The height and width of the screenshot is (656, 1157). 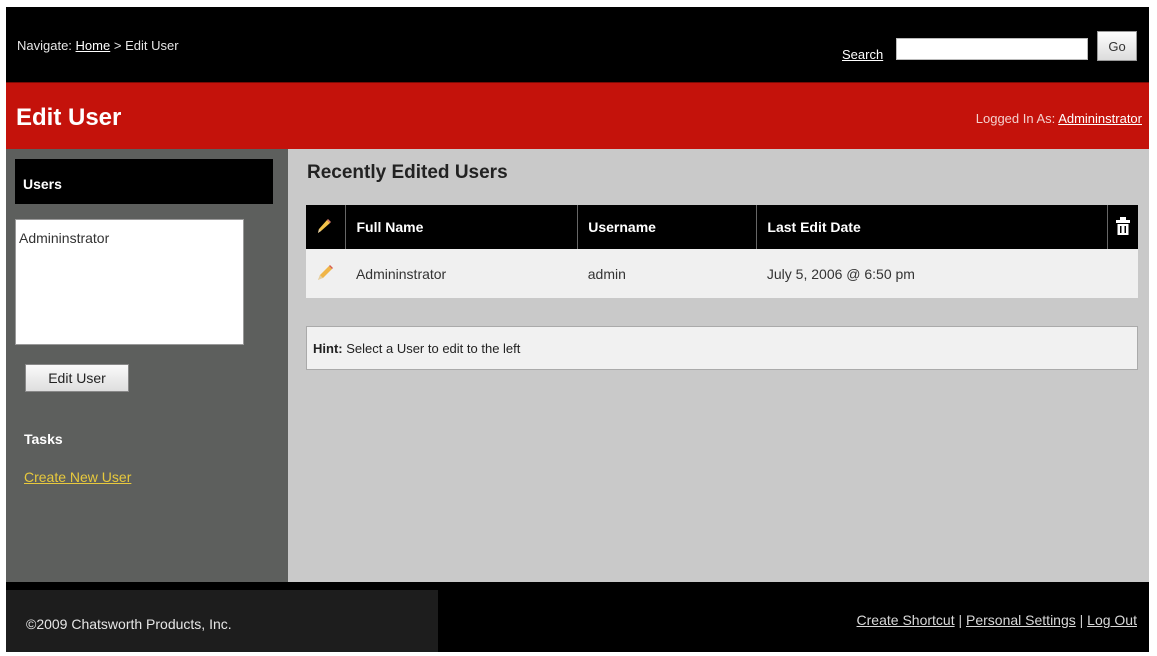 I want to click on last-edit-column-header: Last Edit Date, so click(x=932, y=227).